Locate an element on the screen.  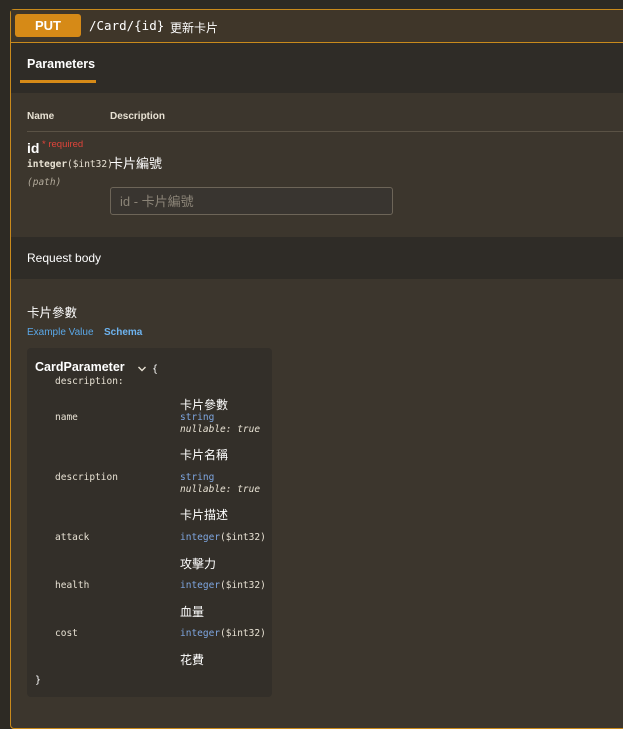
prop-key: description: is located at coordinates (89, 381).